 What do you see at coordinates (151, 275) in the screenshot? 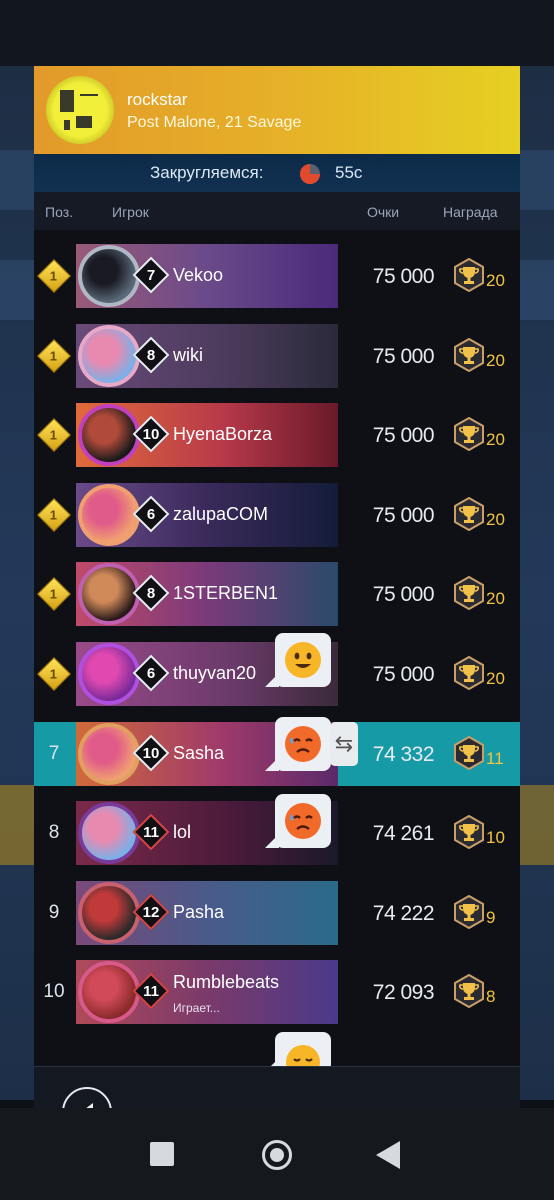
I see `level-badge: 7` at bounding box center [151, 275].